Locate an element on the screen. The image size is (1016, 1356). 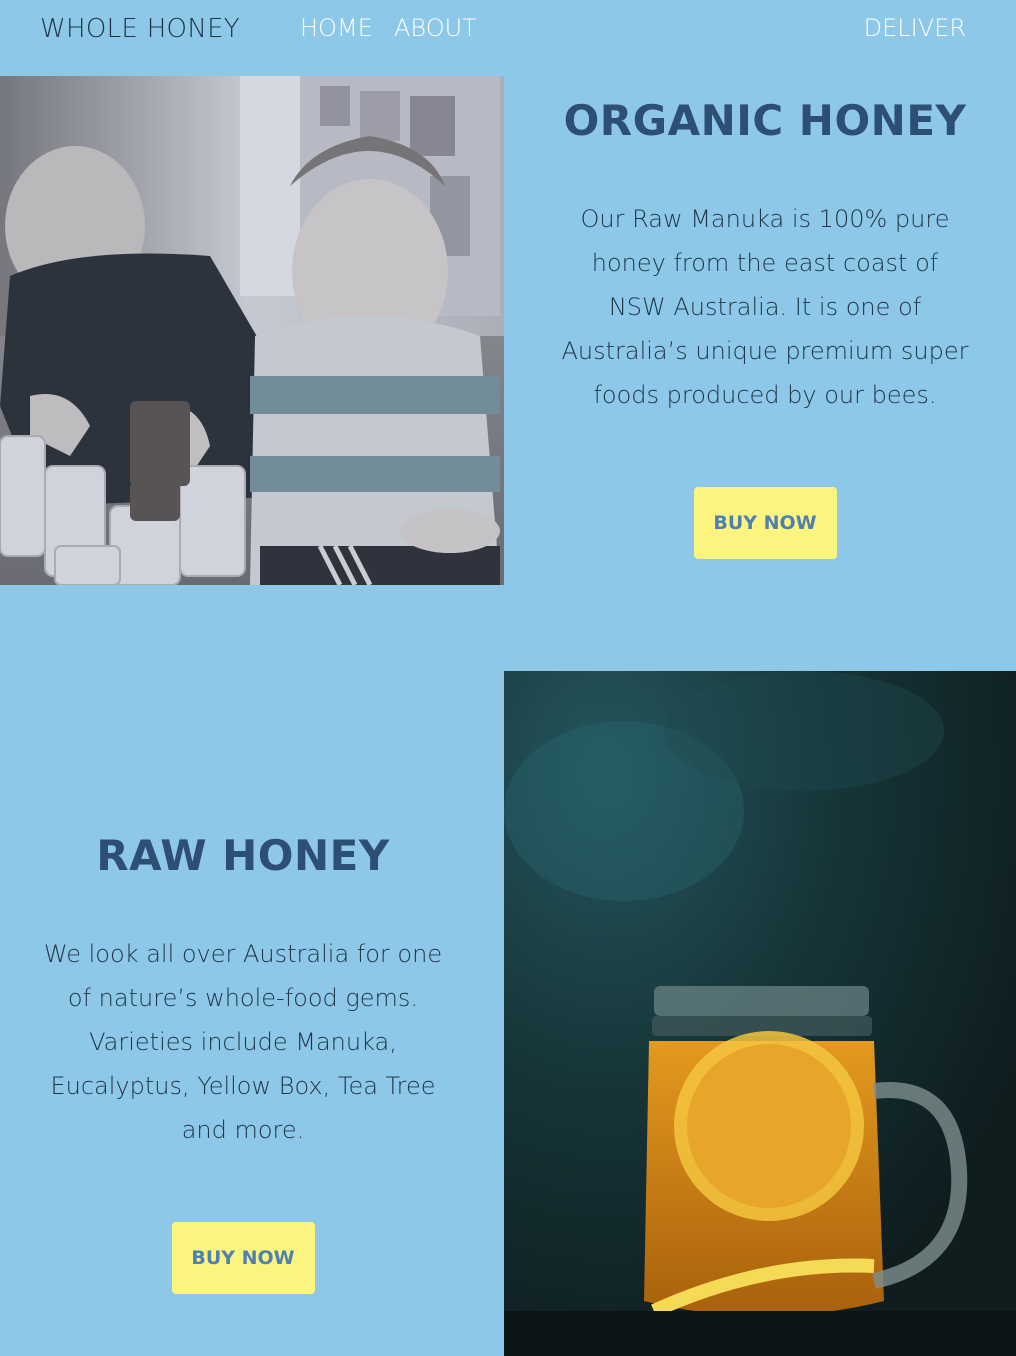
section-title: RAW HONEY is located at coordinates (243, 855).